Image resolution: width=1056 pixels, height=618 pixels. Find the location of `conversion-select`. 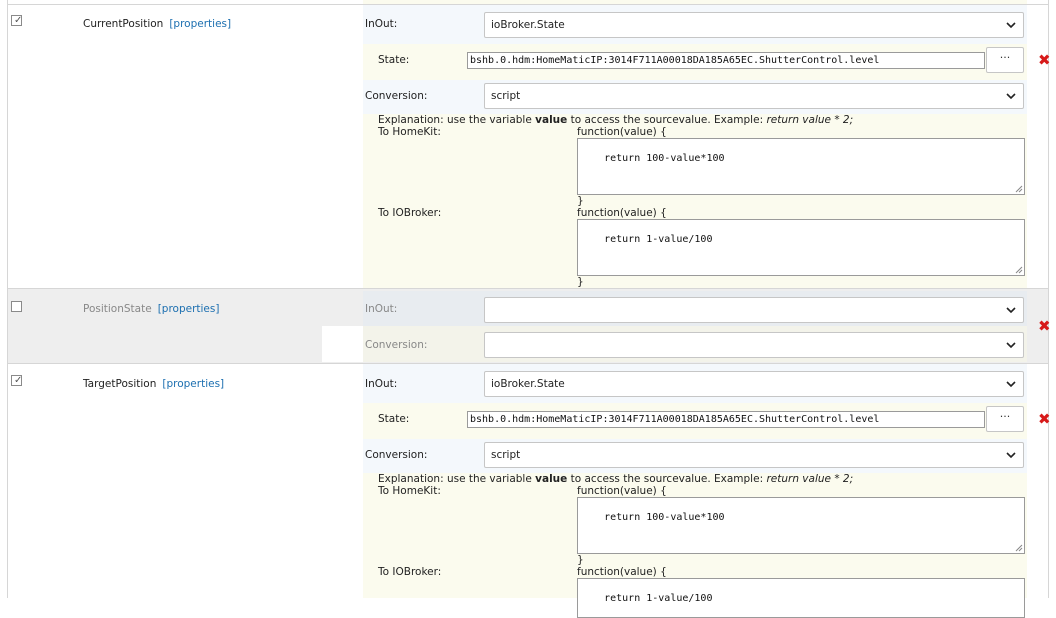

conversion-select is located at coordinates (754, 345).